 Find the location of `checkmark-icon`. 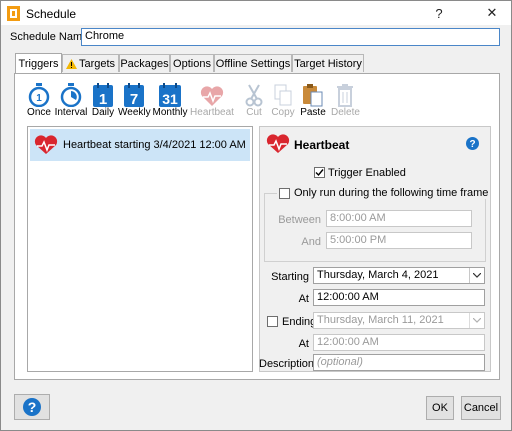

checkmark-icon is located at coordinates (319, 173).